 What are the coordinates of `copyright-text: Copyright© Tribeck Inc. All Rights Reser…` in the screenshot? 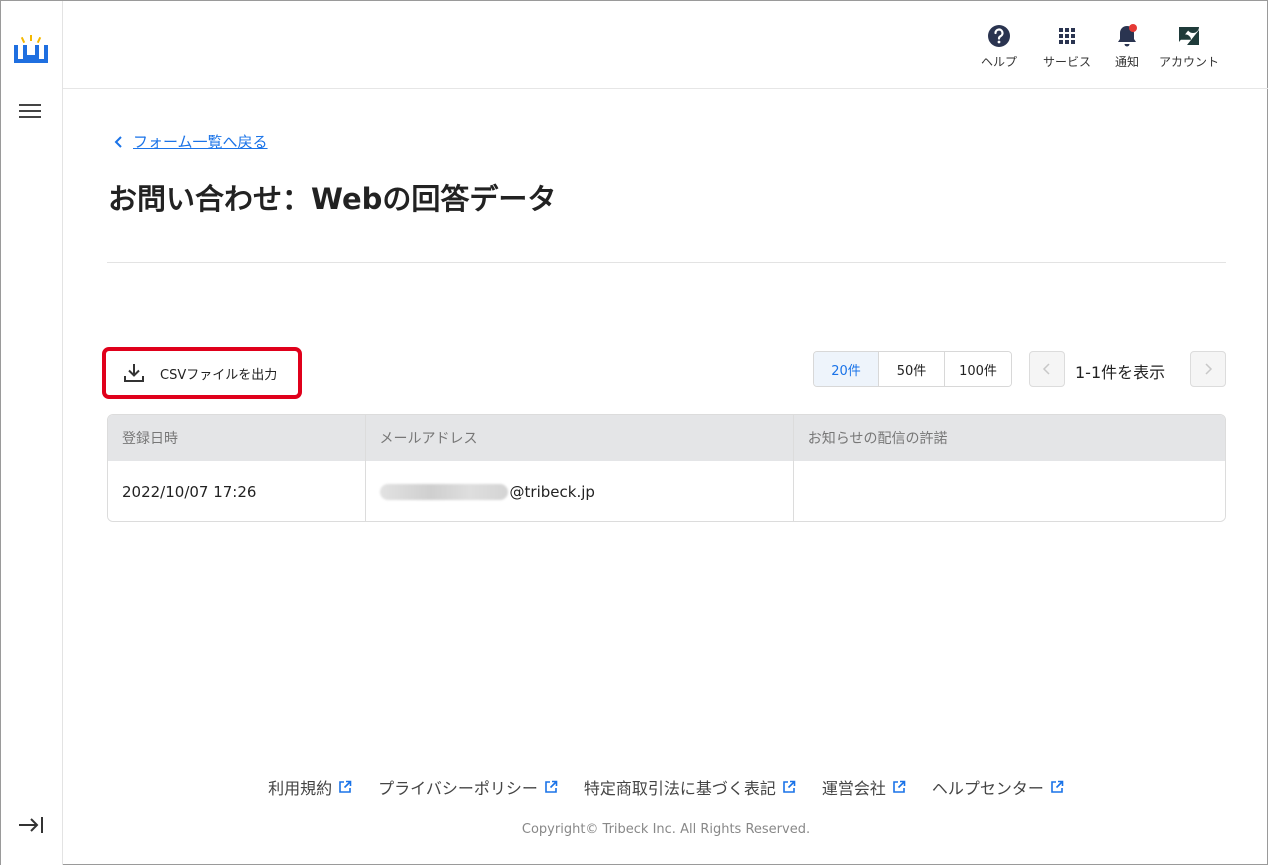 It's located at (666, 829).